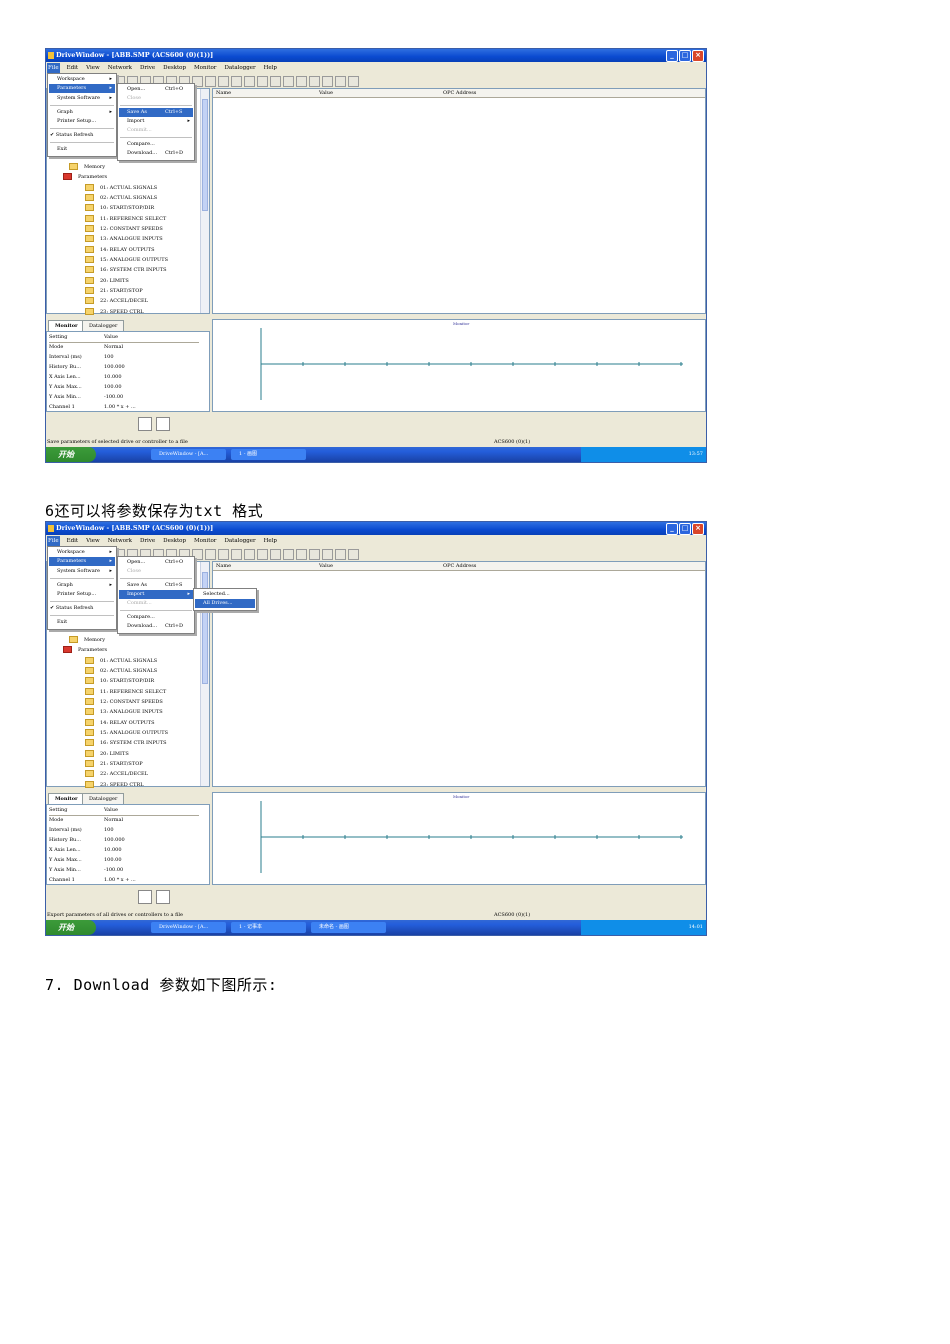 This screenshot has width=950, height=1344. What do you see at coordinates (121, 198) in the screenshot?
I see `tree-item-group: 02: ACTUAL SIGNALS` at bounding box center [121, 198].